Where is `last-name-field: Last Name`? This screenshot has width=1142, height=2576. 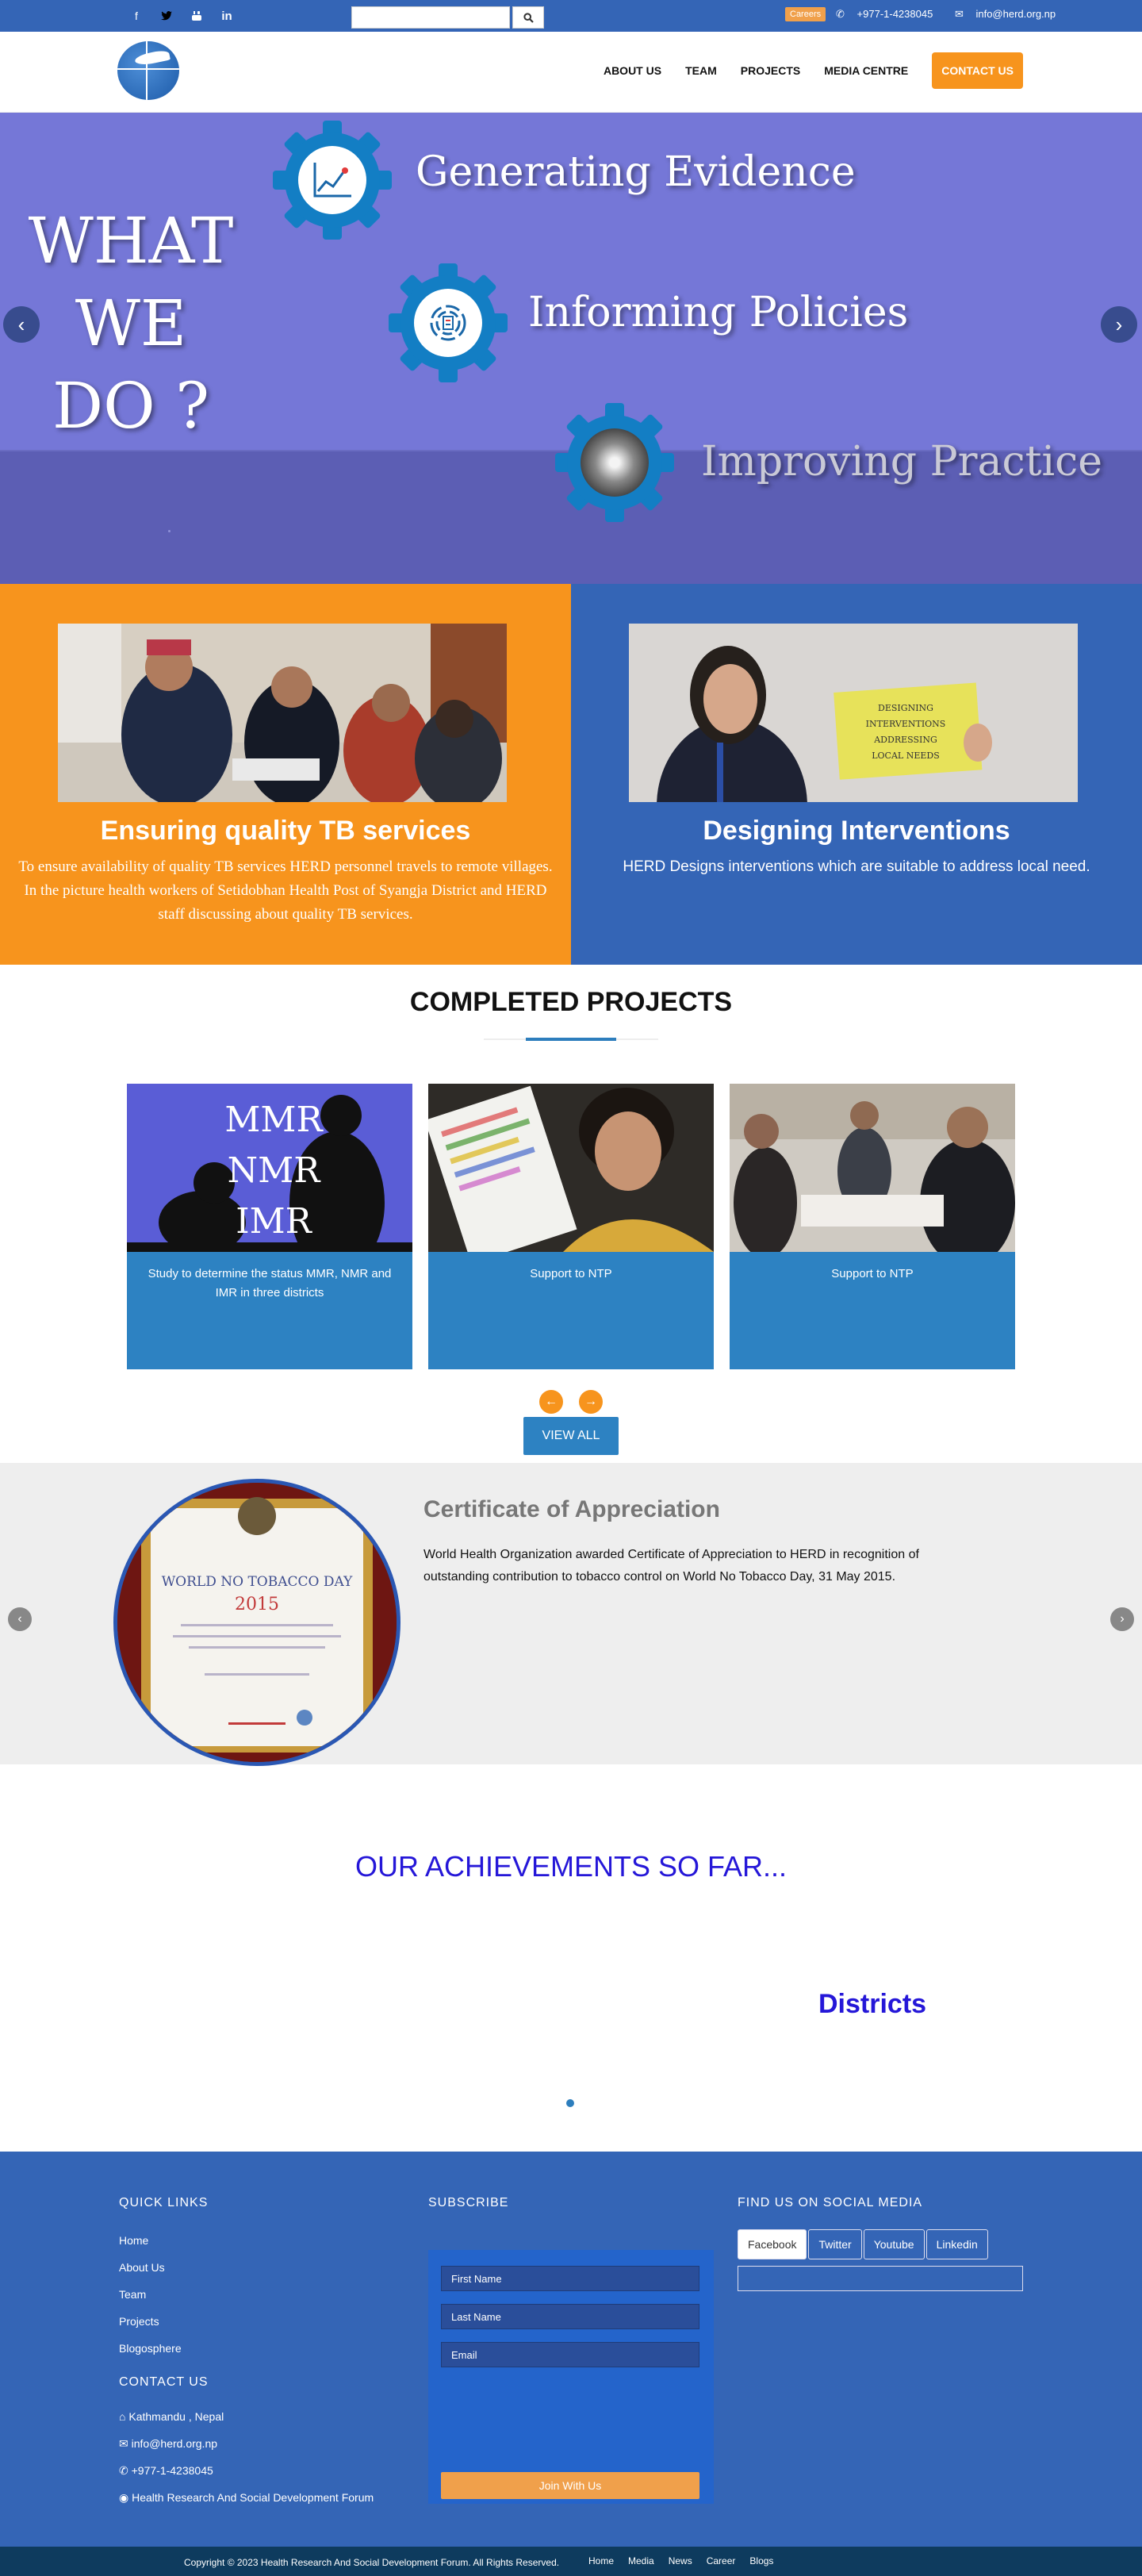
last-name-field: Last Name is located at coordinates (570, 2316).